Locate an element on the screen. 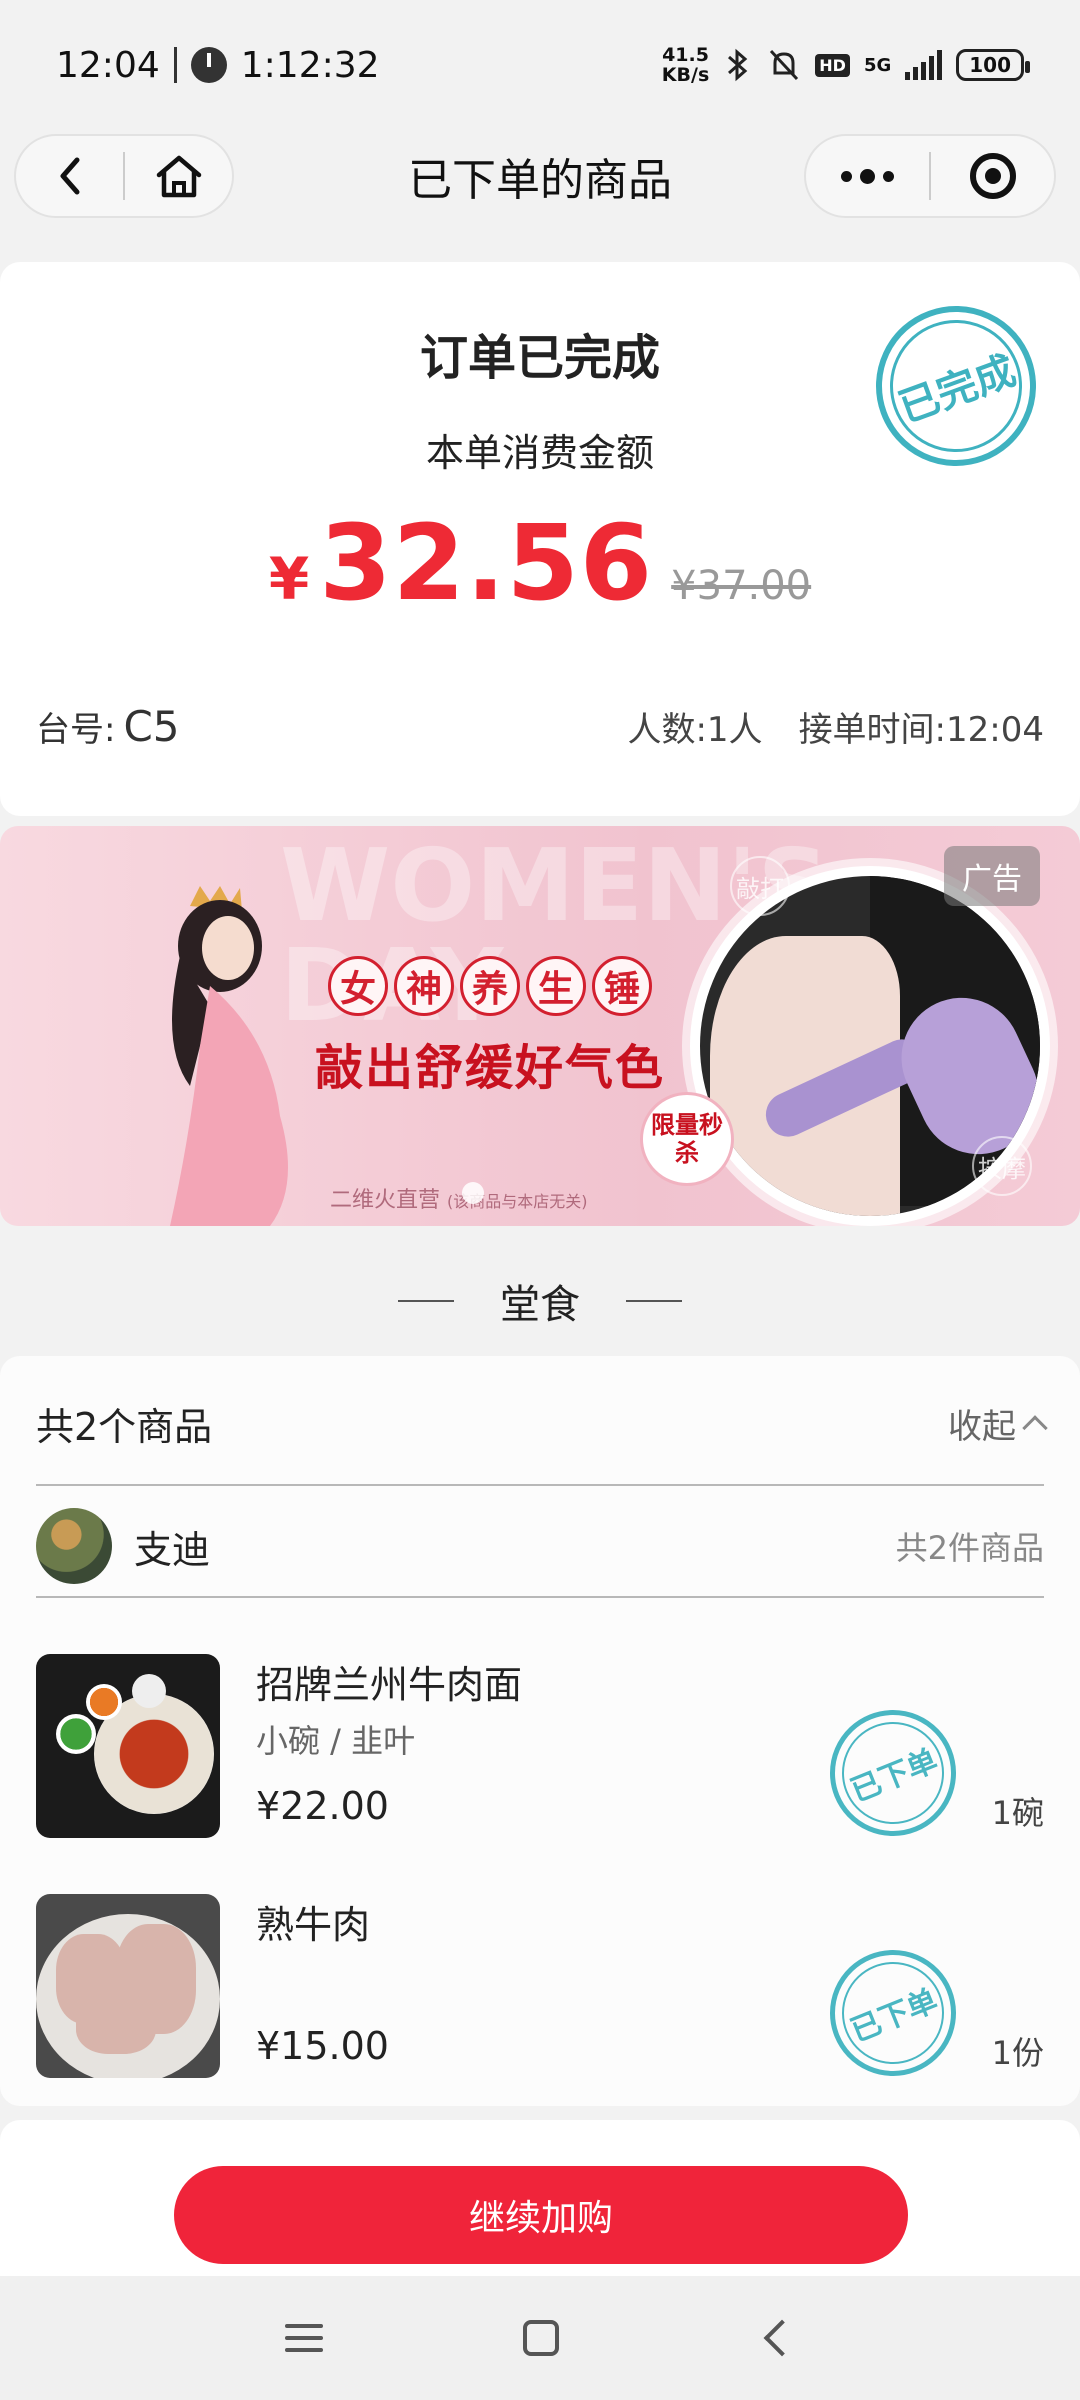  status-timer: 1:12:32 is located at coordinates (310, 65).